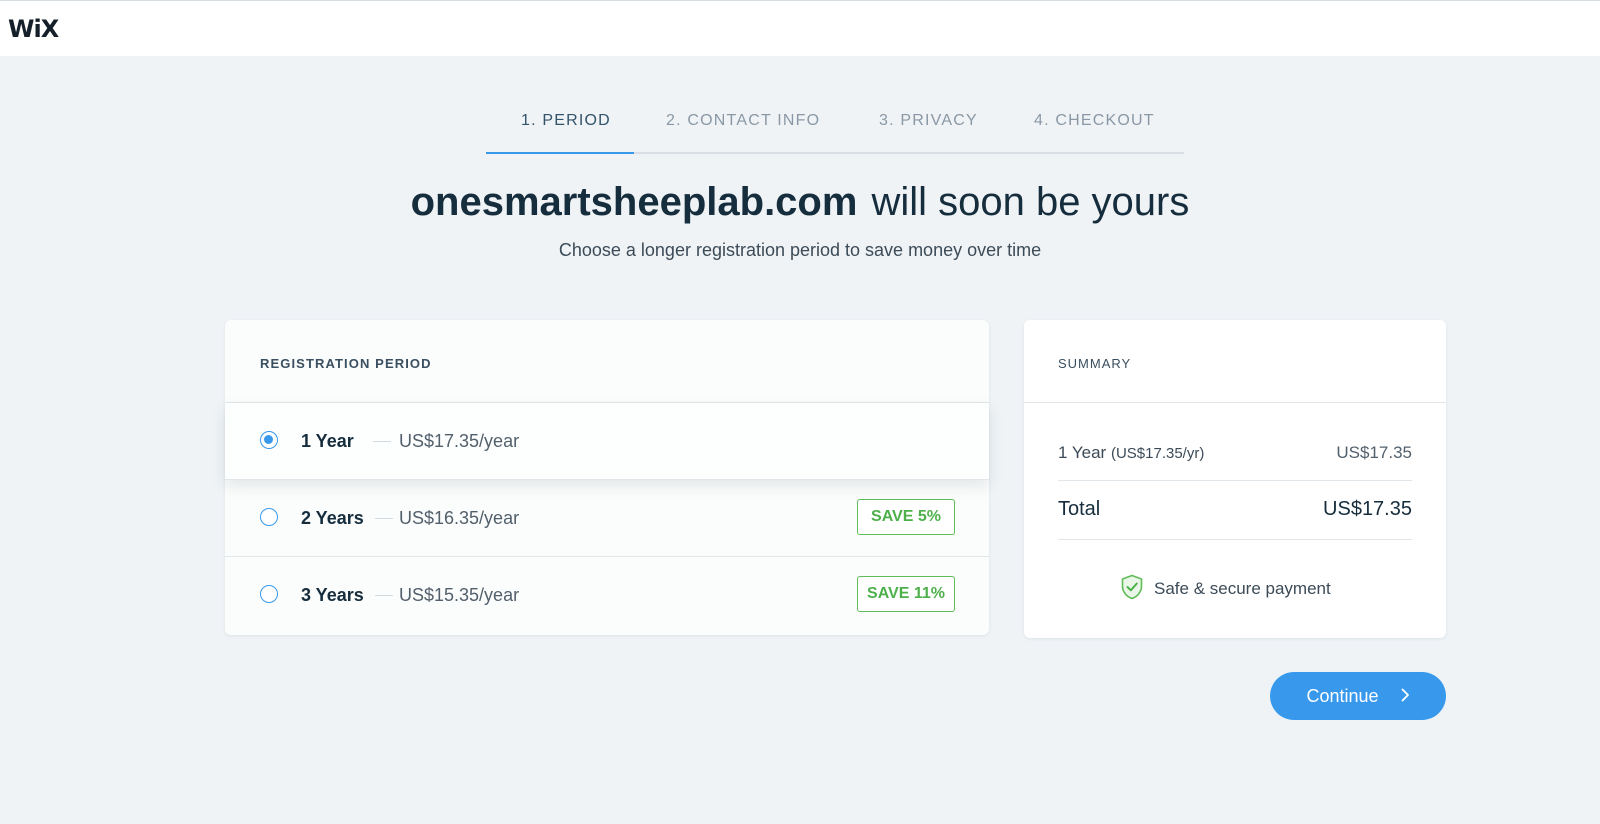 The width and height of the screenshot is (1600, 824). Describe the element at coordinates (269, 594) in the screenshot. I see `radio-3-years` at that location.